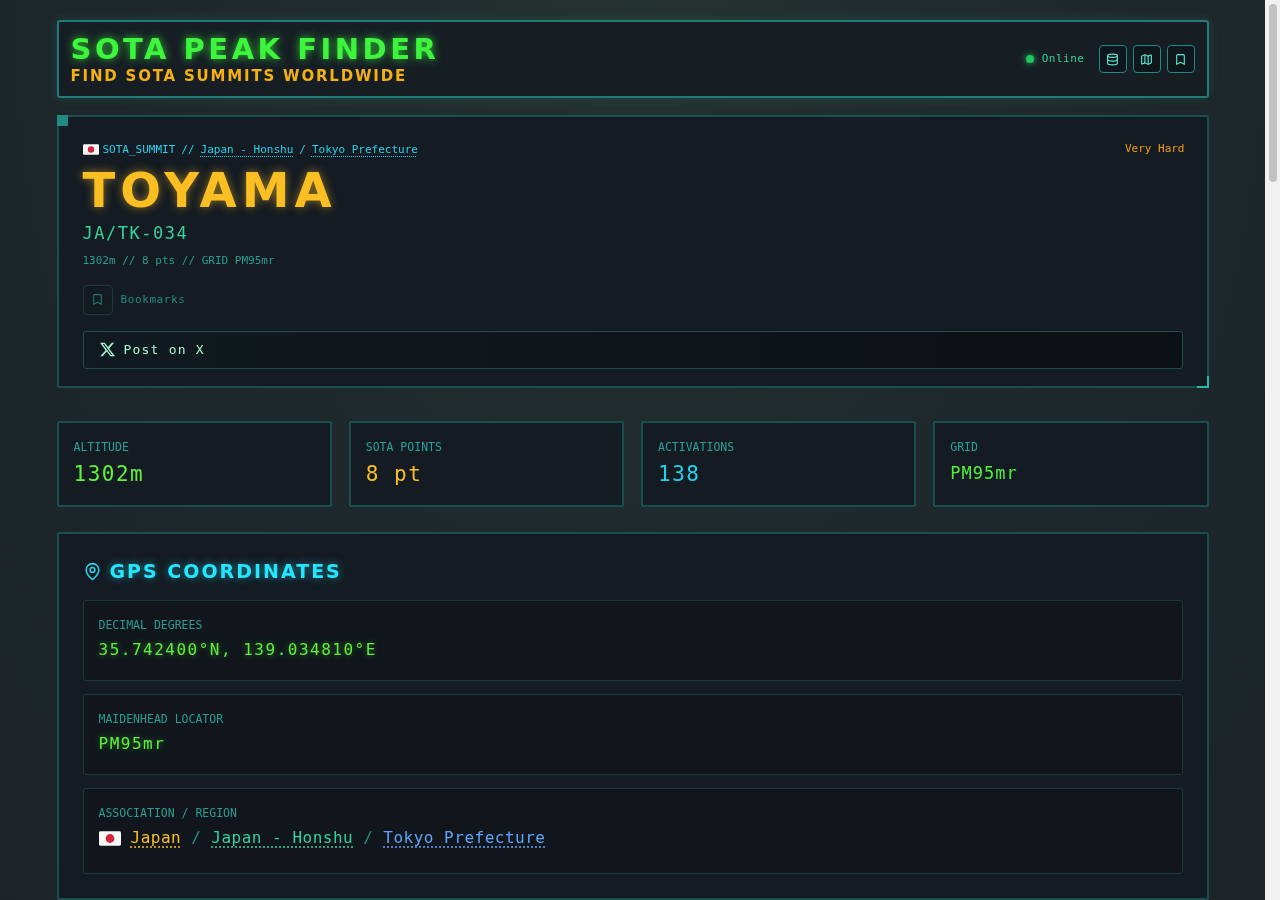 This screenshot has width=1280, height=900. I want to click on breadcrumb-link: Japan - Honshu, so click(247, 149).